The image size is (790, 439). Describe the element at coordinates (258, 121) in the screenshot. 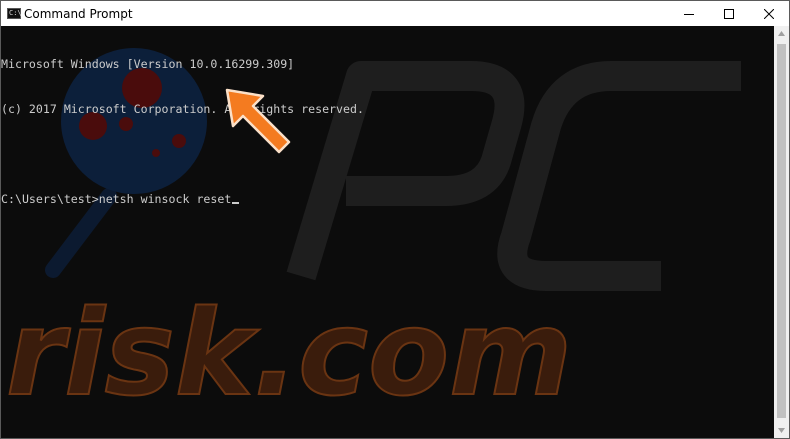

I see `pointer-arrow-icon` at that location.